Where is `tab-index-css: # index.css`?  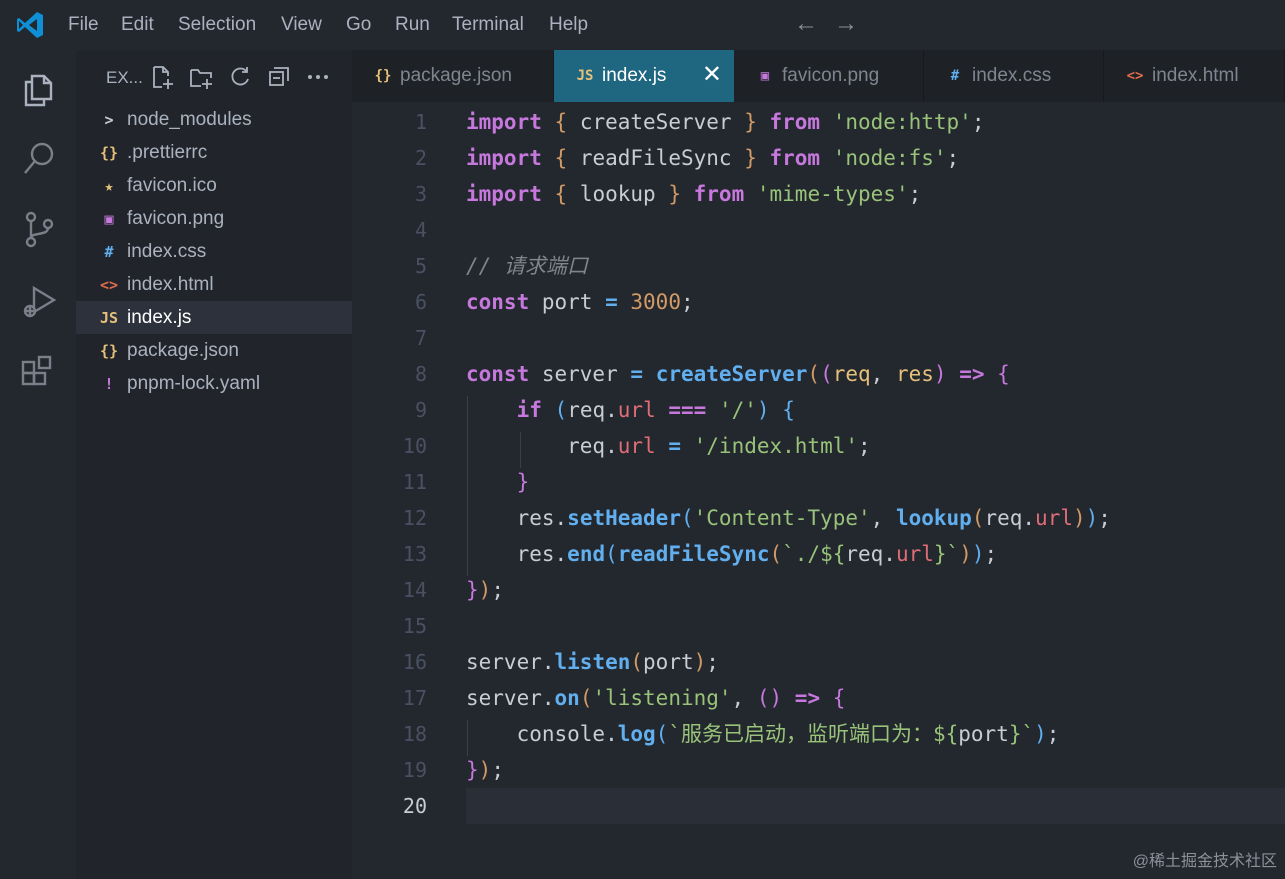
tab-index-css: # index.css is located at coordinates (1014, 76).